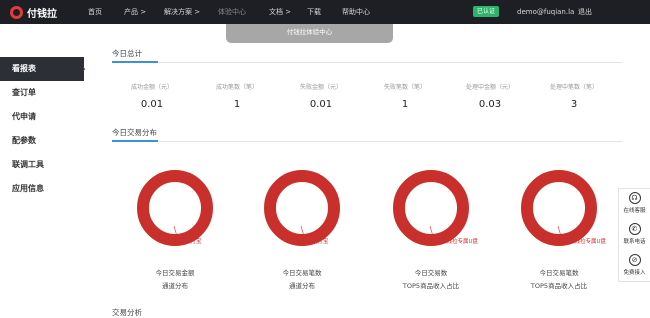  I want to click on donut-caption: 今日交易数 TOP5商品收入占比, so click(431, 280).